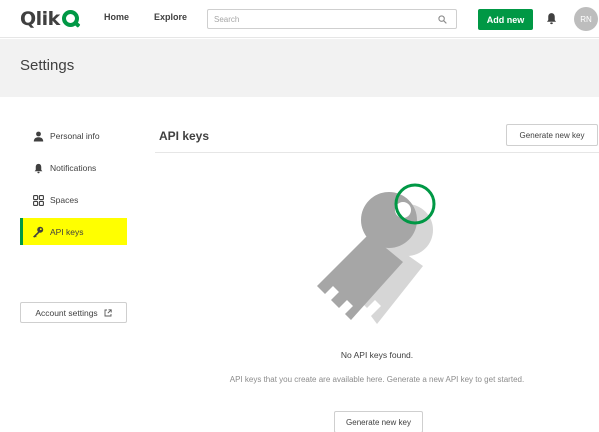 The height and width of the screenshot is (432, 599). What do you see at coordinates (378, 421) in the screenshot?
I see `generate-new-key-button-bottom: Generate new key` at bounding box center [378, 421].